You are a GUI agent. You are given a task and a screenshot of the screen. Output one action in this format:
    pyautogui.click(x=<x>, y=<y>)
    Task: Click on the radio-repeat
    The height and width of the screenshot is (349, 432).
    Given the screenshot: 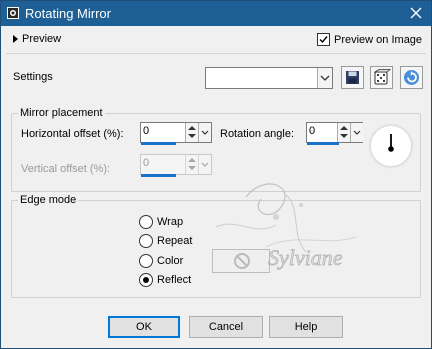 What is the action you would take?
    pyautogui.click(x=146, y=241)
    